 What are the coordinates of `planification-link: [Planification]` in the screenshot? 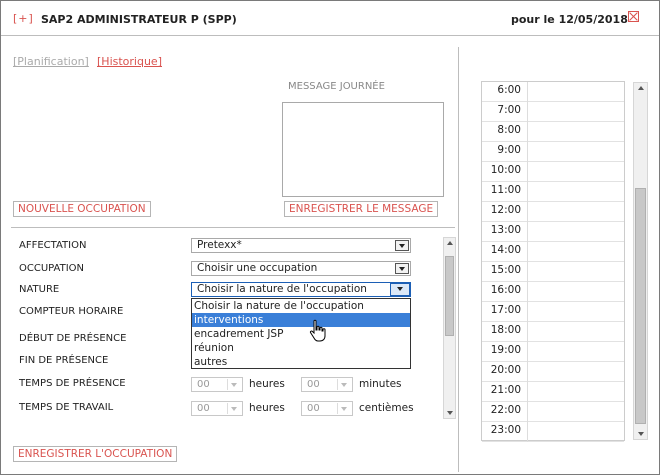 It's located at (51, 61).